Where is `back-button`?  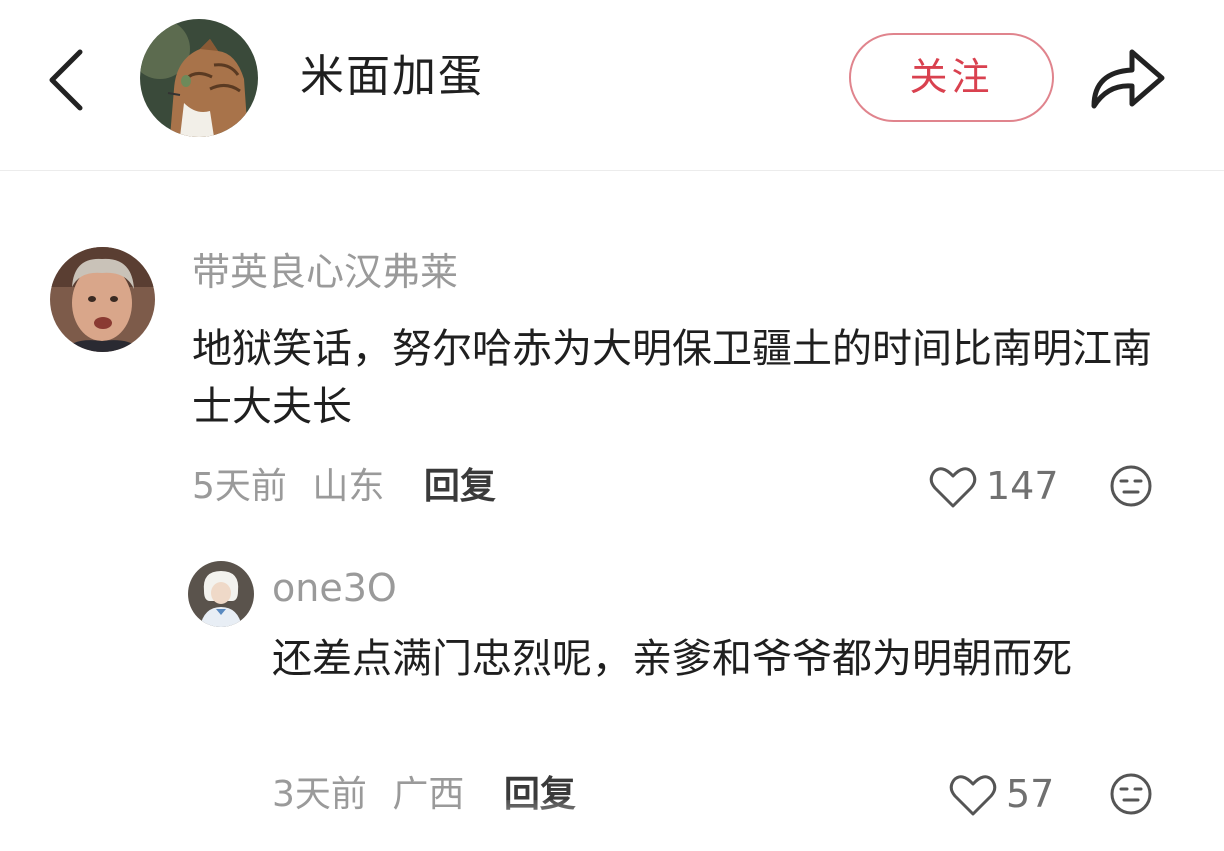
back-button is located at coordinates (68, 80).